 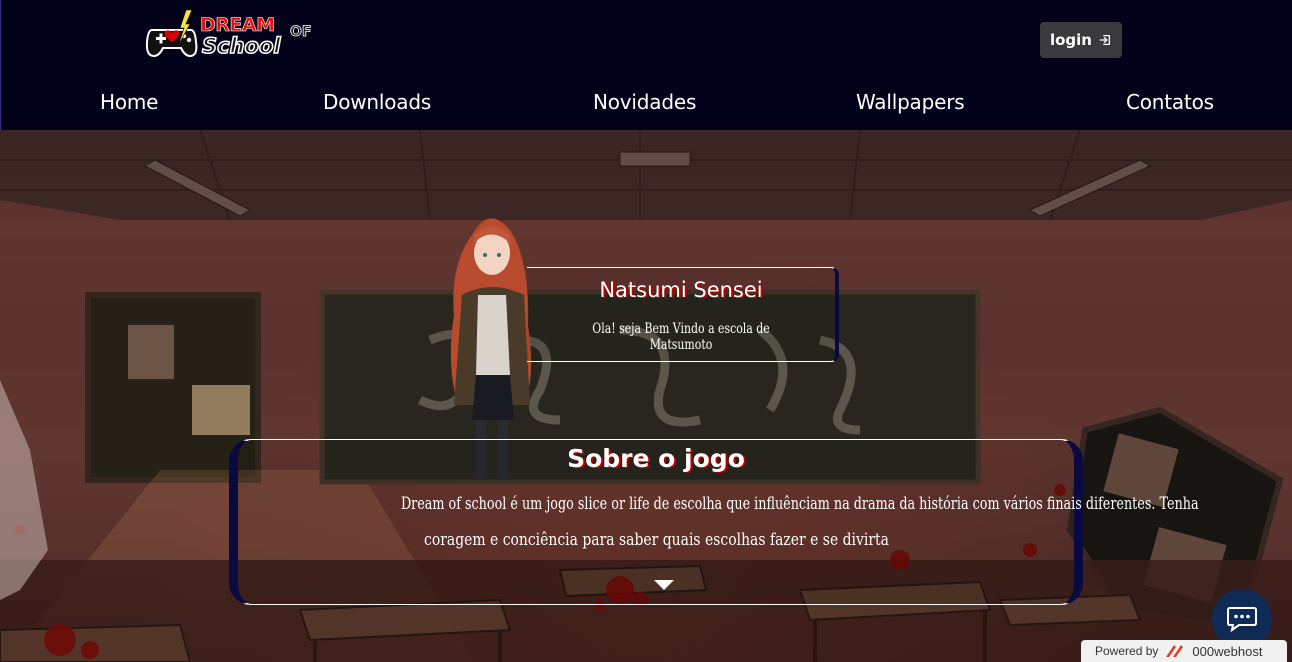 I want to click on nav-item-downloads: Downloads, so click(x=377, y=102).